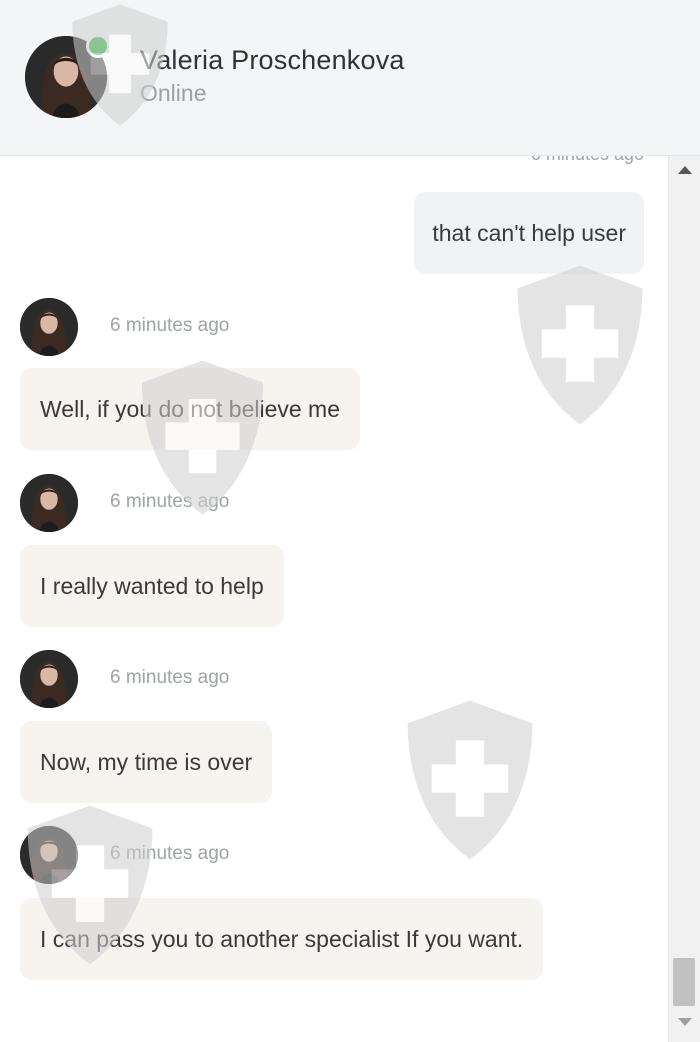  I want to click on arrow-down-icon, so click(685, 1022).